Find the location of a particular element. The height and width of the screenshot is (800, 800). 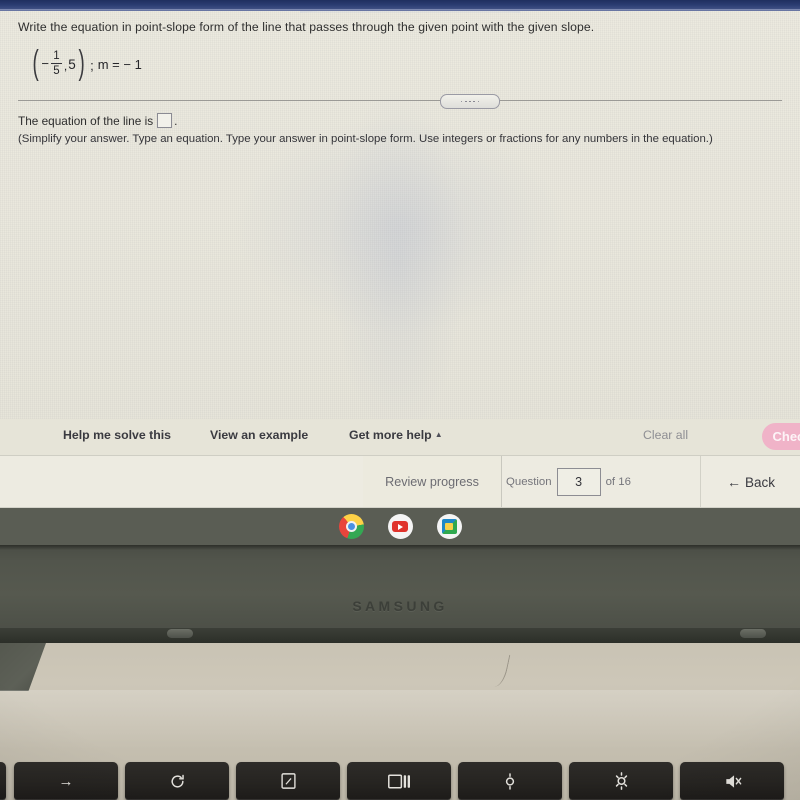

answer-period: . is located at coordinates (176, 120).